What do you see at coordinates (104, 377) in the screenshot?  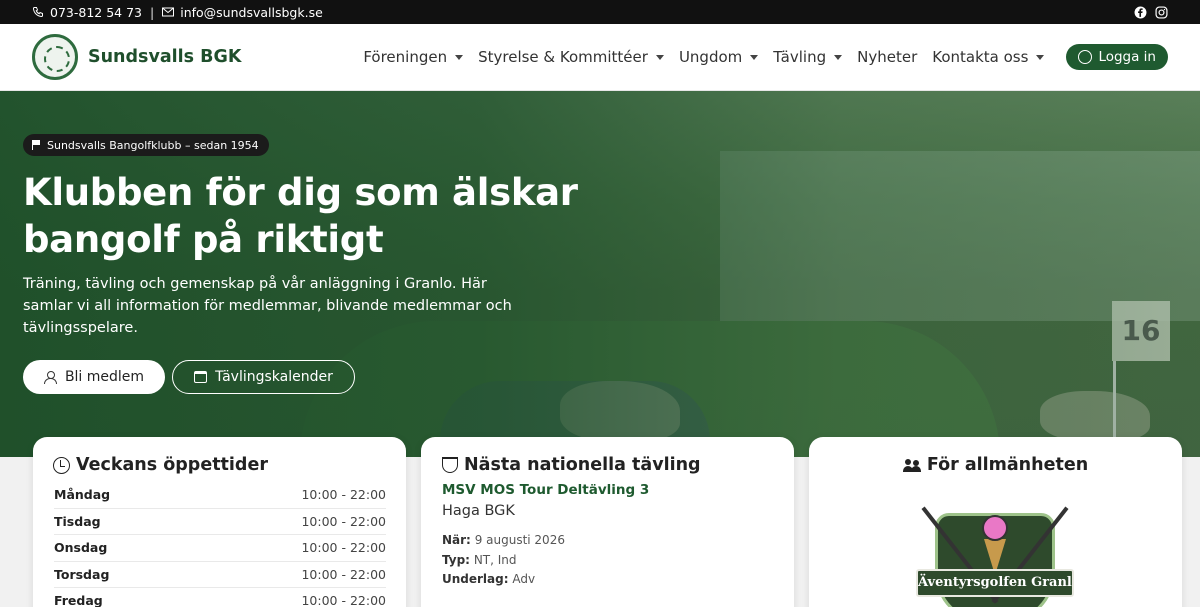 I see `become-member-label: Bli medlem` at bounding box center [104, 377].